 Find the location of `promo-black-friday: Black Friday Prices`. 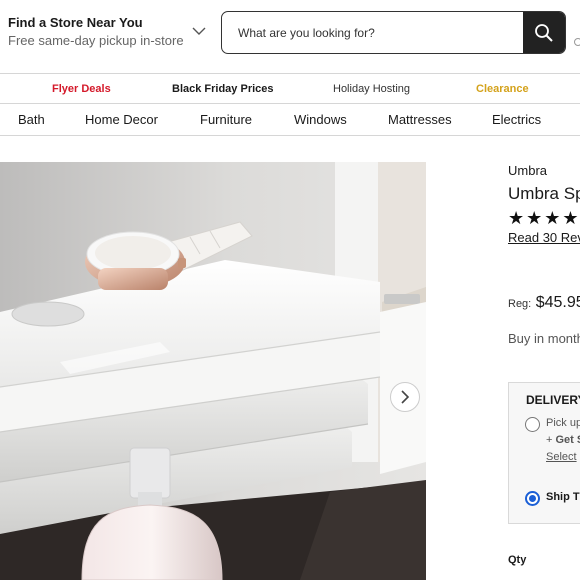

promo-black-friday: Black Friday Prices is located at coordinates (223, 89).